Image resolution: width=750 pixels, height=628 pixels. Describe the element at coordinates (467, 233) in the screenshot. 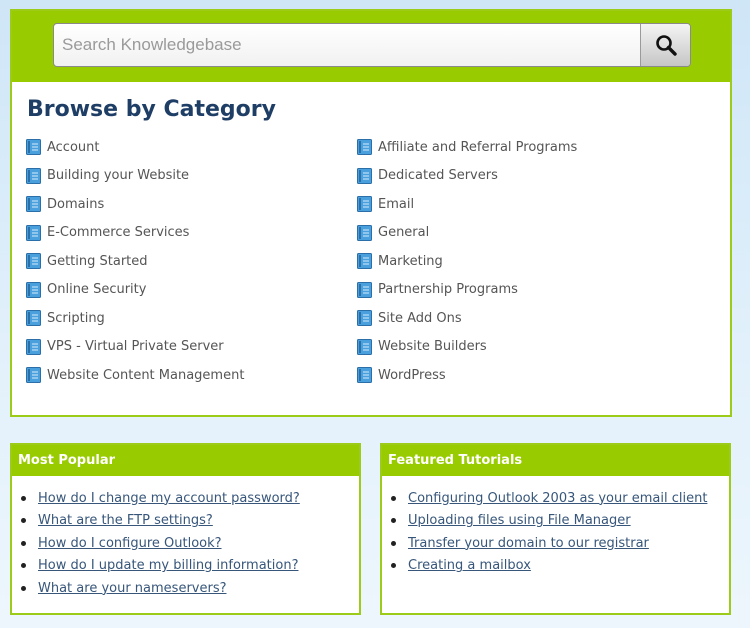

I see `category-item-general: General` at that location.